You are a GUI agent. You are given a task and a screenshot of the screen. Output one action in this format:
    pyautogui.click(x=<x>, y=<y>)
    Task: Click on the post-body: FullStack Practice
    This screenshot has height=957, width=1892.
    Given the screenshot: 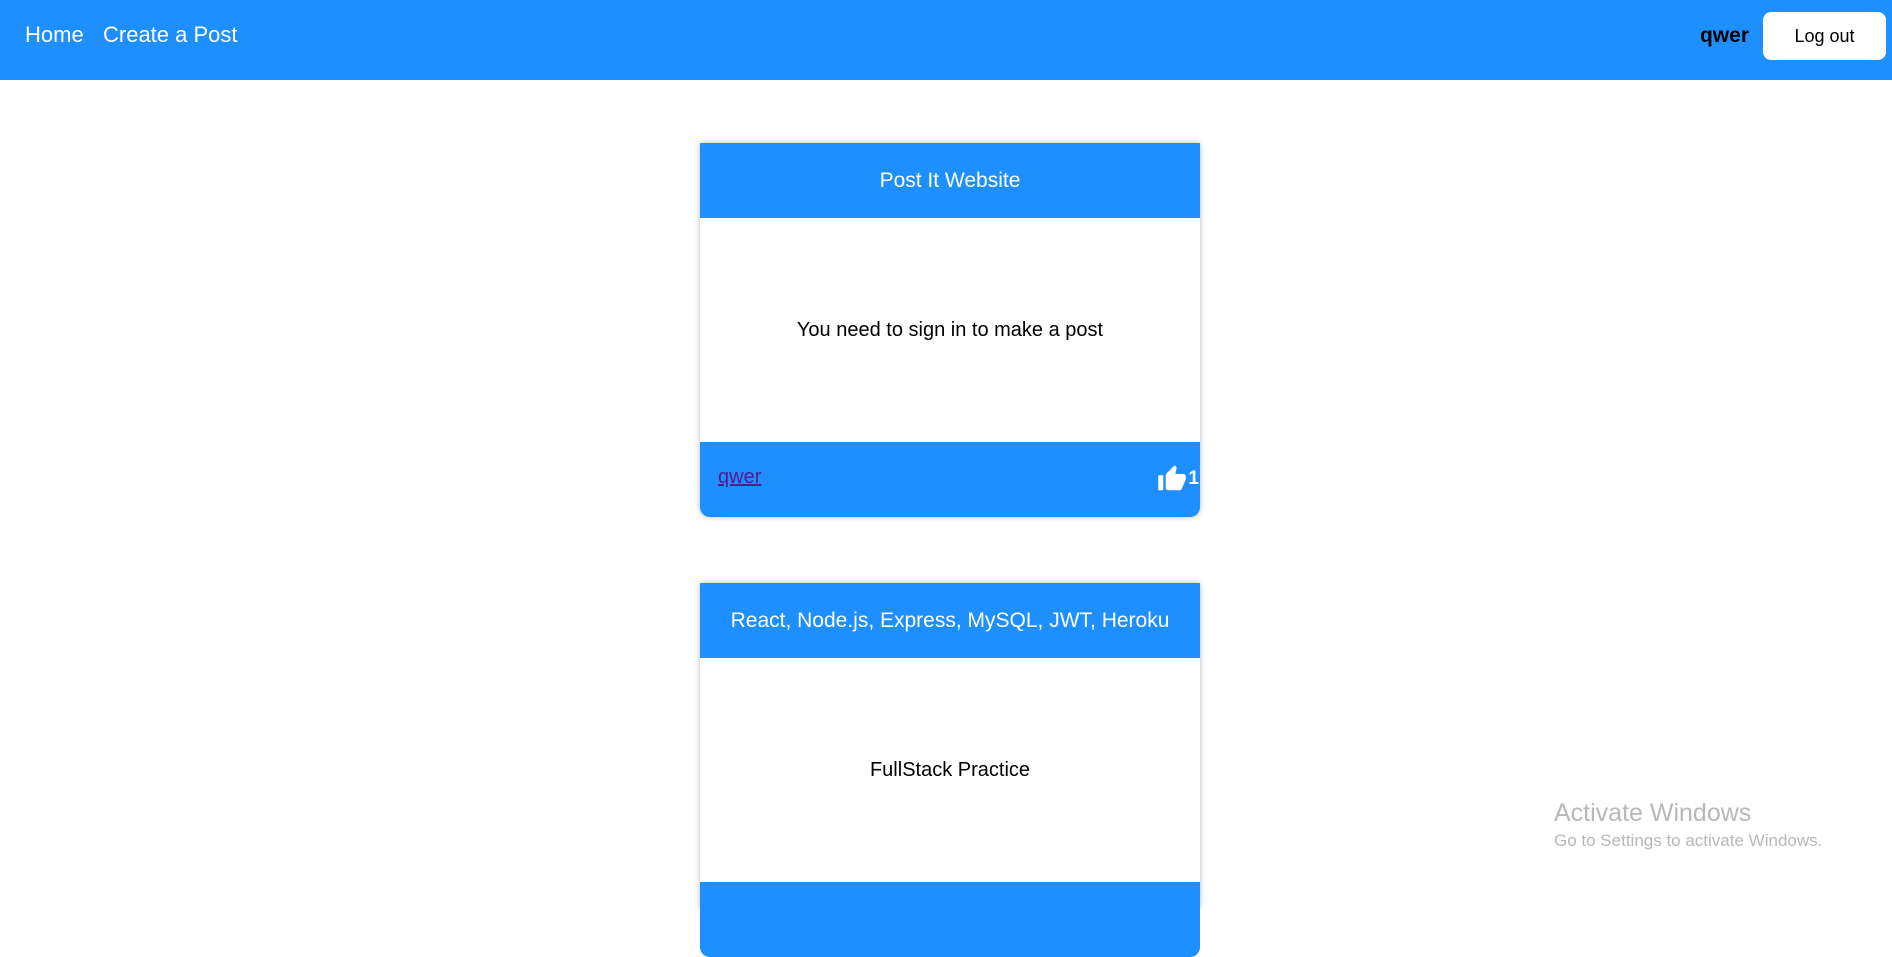 What is the action you would take?
    pyautogui.click(x=950, y=770)
    